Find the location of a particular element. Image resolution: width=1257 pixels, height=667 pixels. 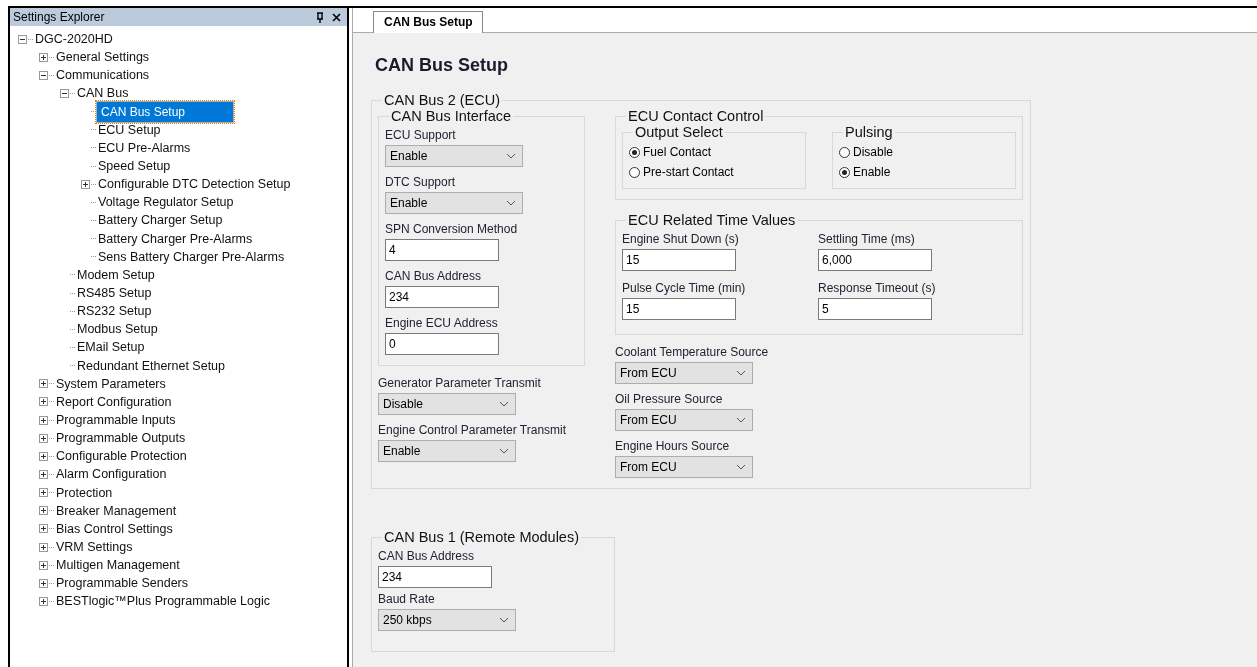

tree-item: Report Configuration is located at coordinates (114, 401).